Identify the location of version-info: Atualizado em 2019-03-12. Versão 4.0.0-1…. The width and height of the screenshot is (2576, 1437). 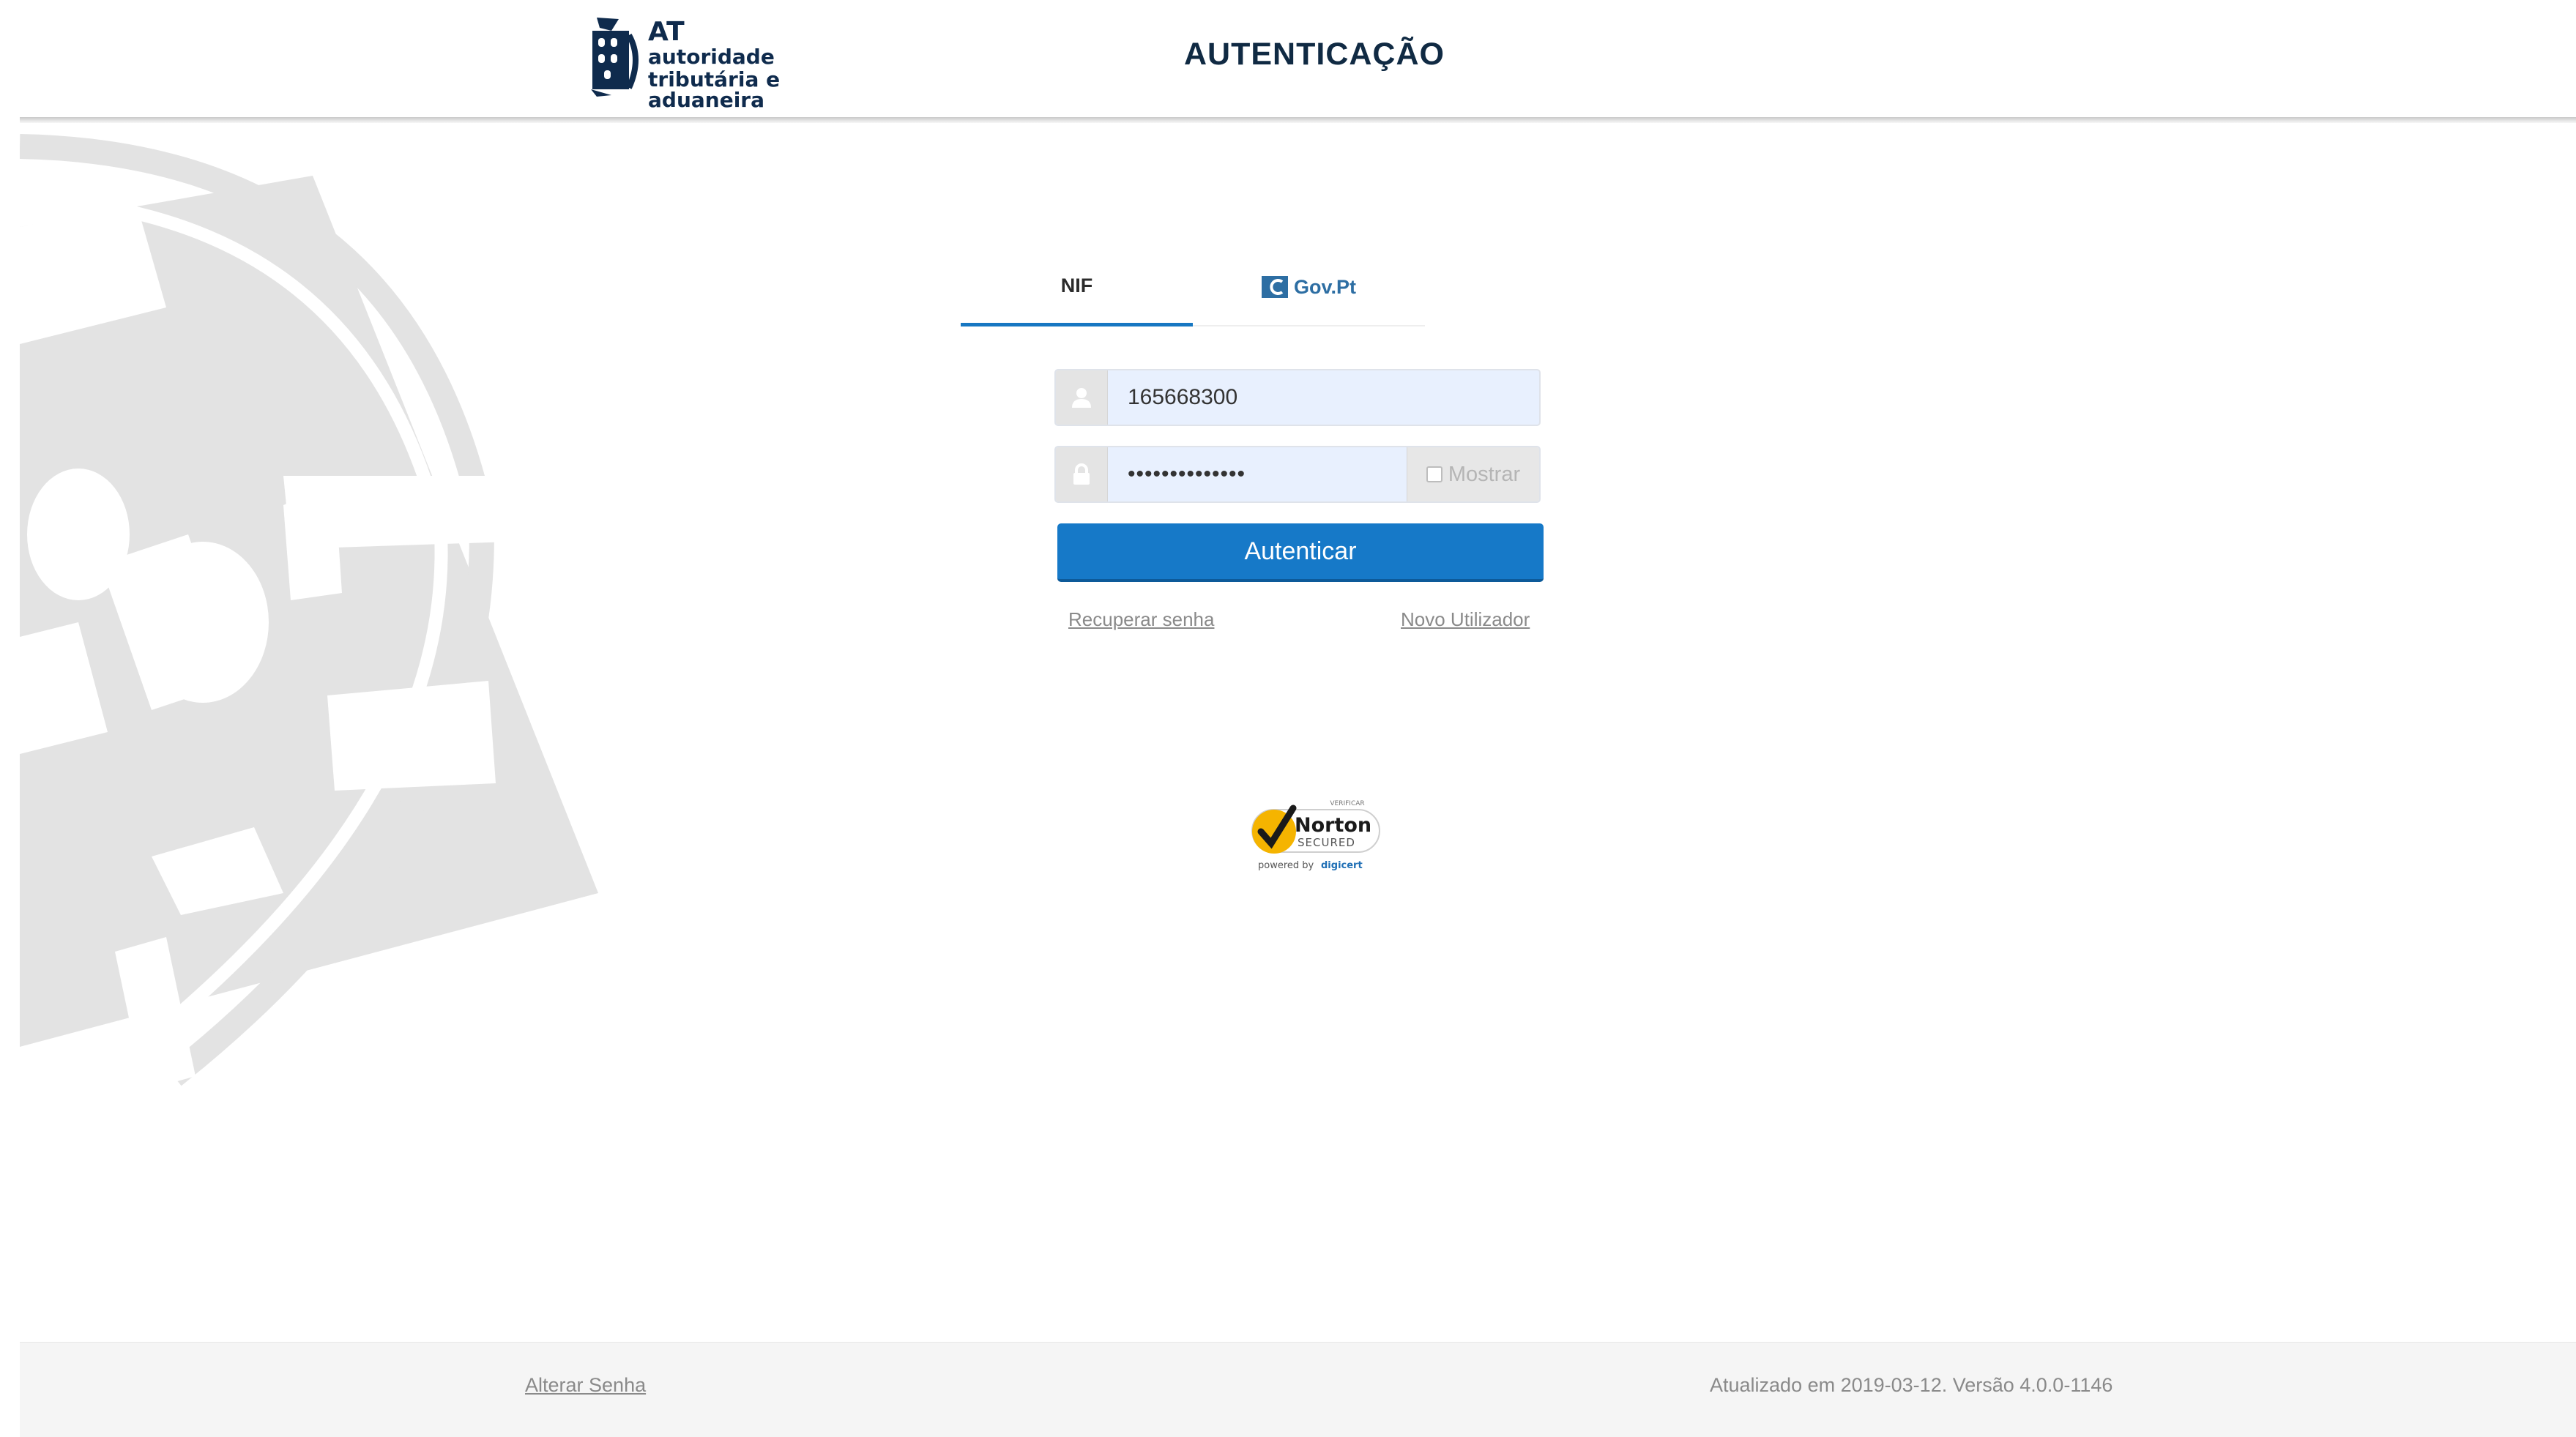
(1911, 1385).